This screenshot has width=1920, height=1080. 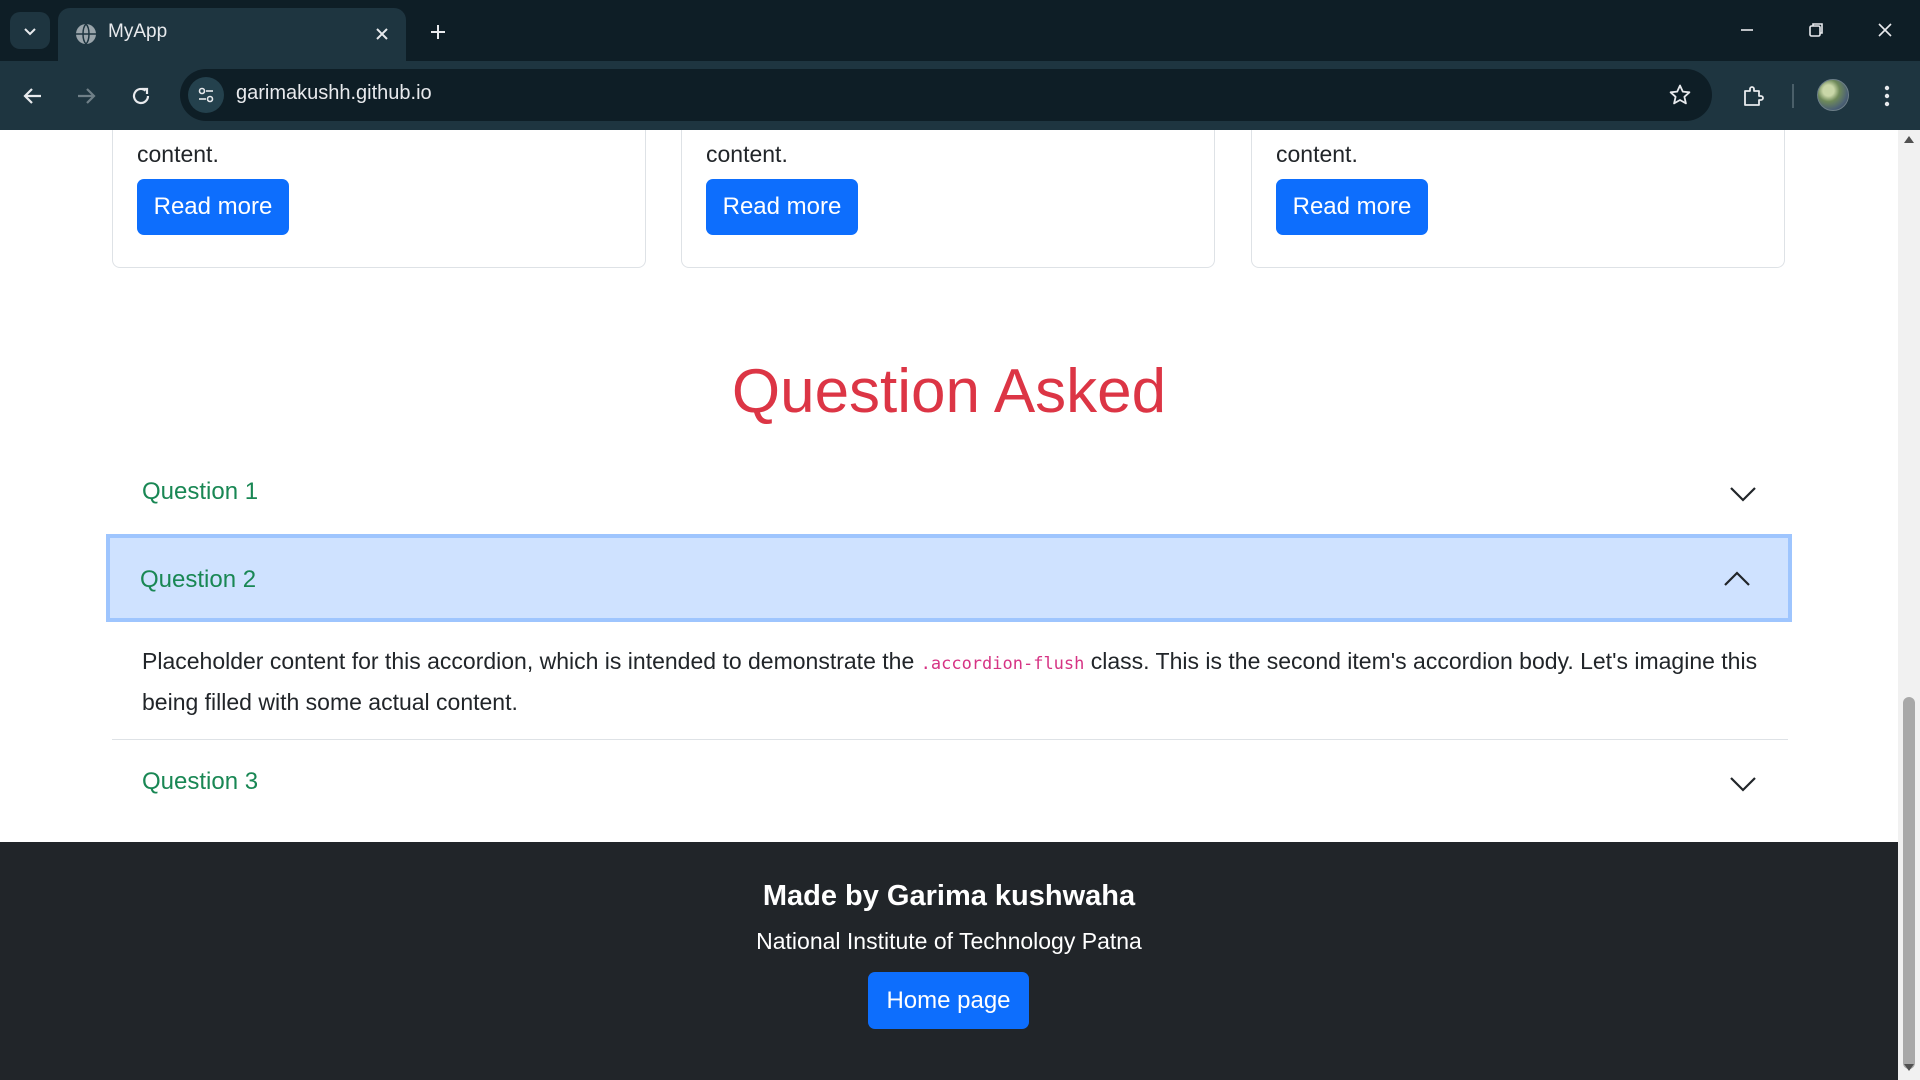 I want to click on footer-subtitle: National Institute of Technology Patna, so click(x=949, y=941).